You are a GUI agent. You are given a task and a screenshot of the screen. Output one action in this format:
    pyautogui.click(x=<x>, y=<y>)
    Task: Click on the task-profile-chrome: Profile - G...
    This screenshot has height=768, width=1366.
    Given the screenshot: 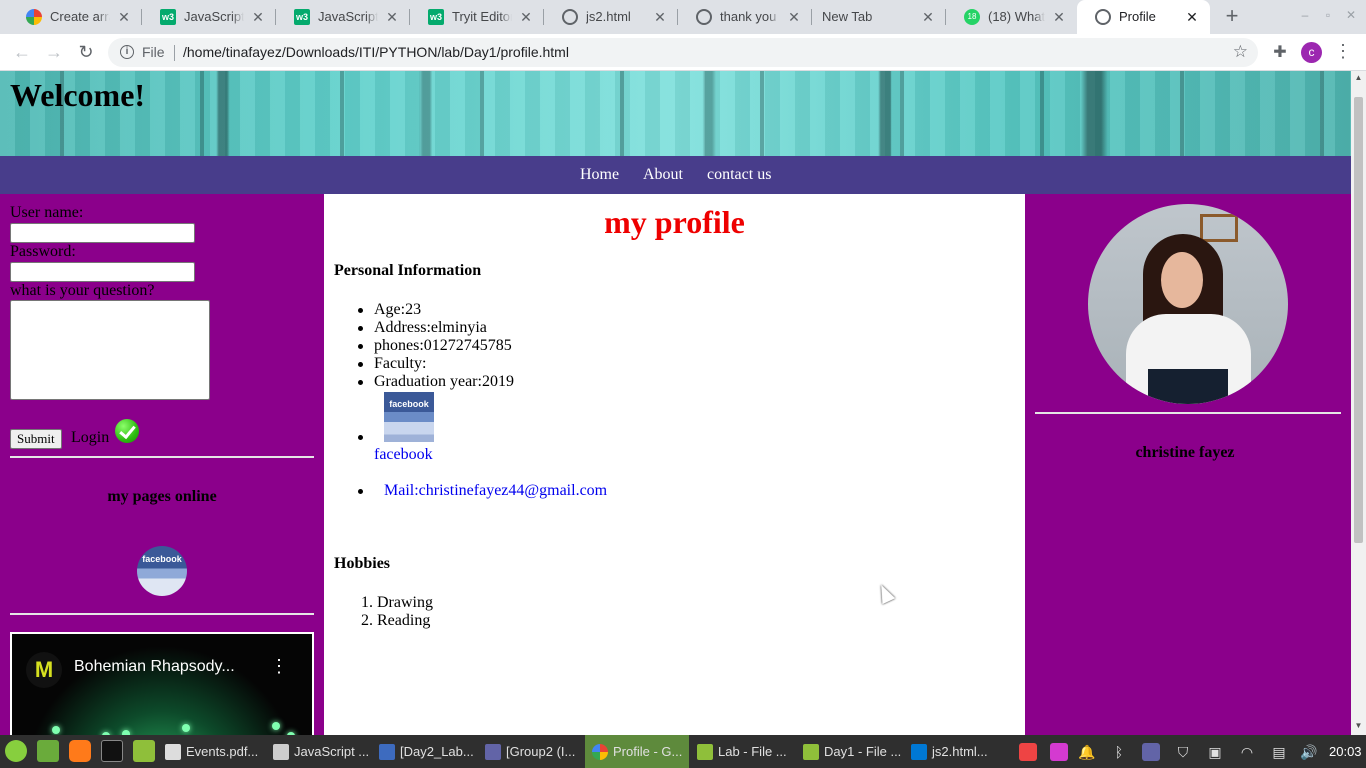 What is the action you would take?
    pyautogui.click(x=637, y=751)
    